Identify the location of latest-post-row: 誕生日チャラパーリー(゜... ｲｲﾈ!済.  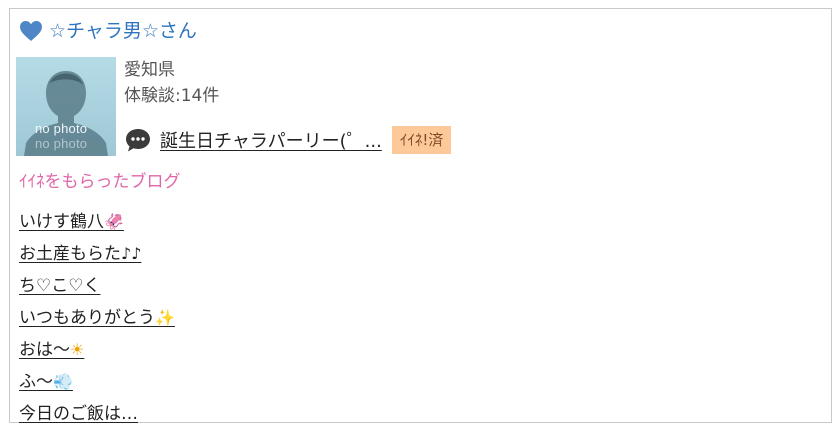
(288, 140).